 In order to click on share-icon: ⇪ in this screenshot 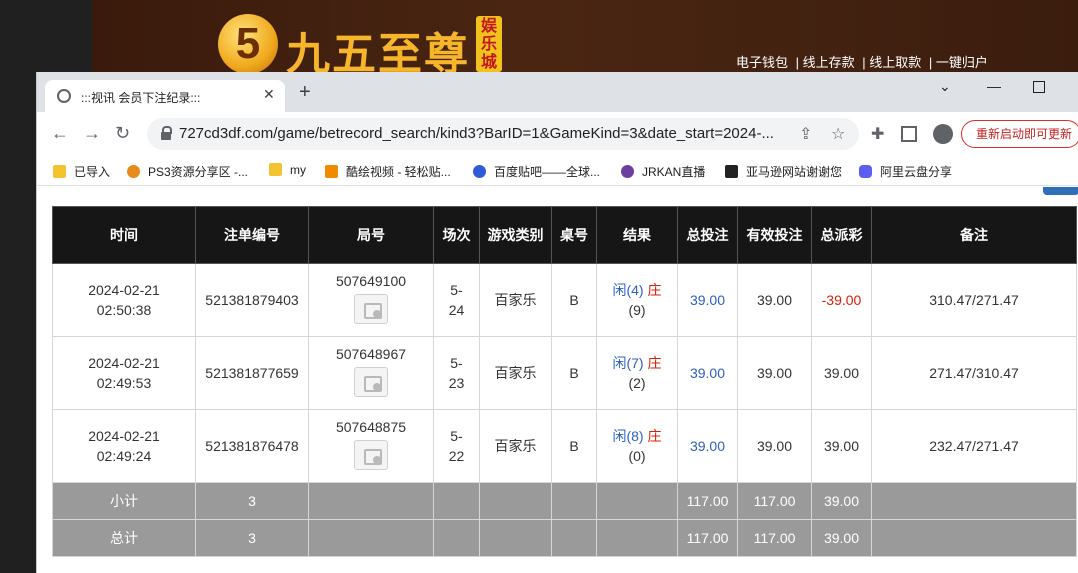, I will do `click(805, 134)`.